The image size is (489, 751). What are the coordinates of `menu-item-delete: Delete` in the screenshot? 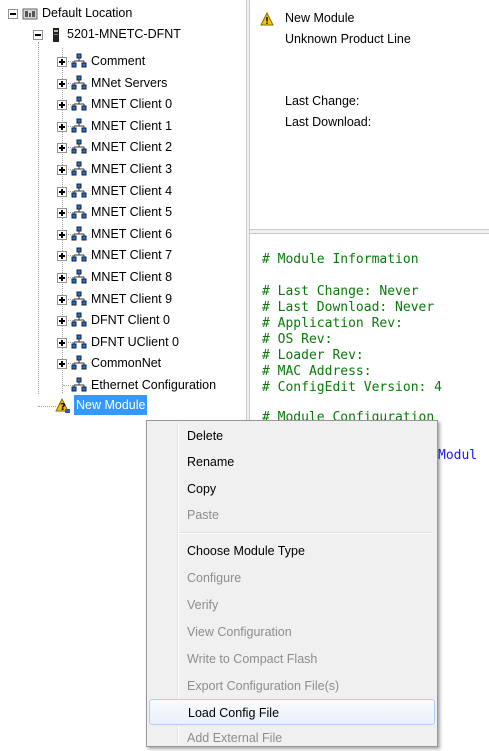 It's located at (292, 436).